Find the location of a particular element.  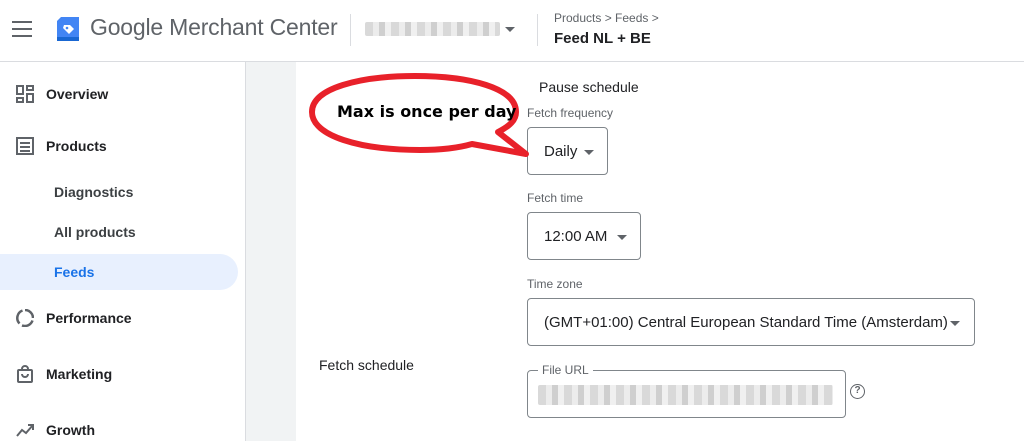

sidebar-item-marketing: Marketing is located at coordinates (119, 374).